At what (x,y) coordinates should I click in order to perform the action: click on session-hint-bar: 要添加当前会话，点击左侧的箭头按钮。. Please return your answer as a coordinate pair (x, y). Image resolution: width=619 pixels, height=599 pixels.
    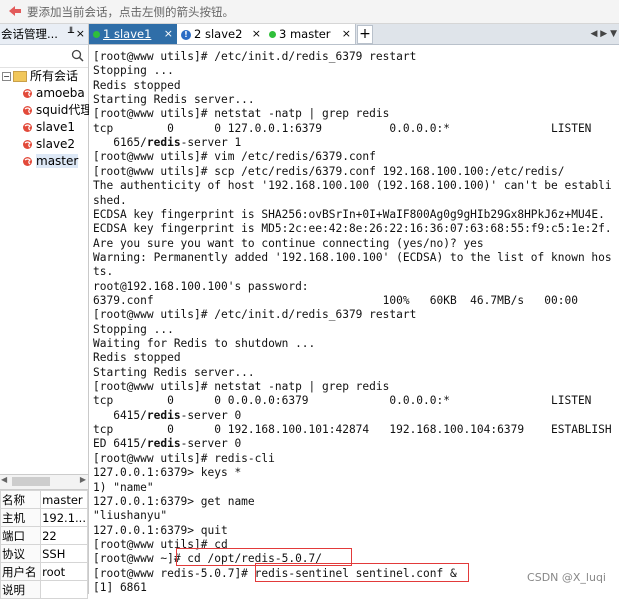
    Looking at the image, I should click on (309, 12).